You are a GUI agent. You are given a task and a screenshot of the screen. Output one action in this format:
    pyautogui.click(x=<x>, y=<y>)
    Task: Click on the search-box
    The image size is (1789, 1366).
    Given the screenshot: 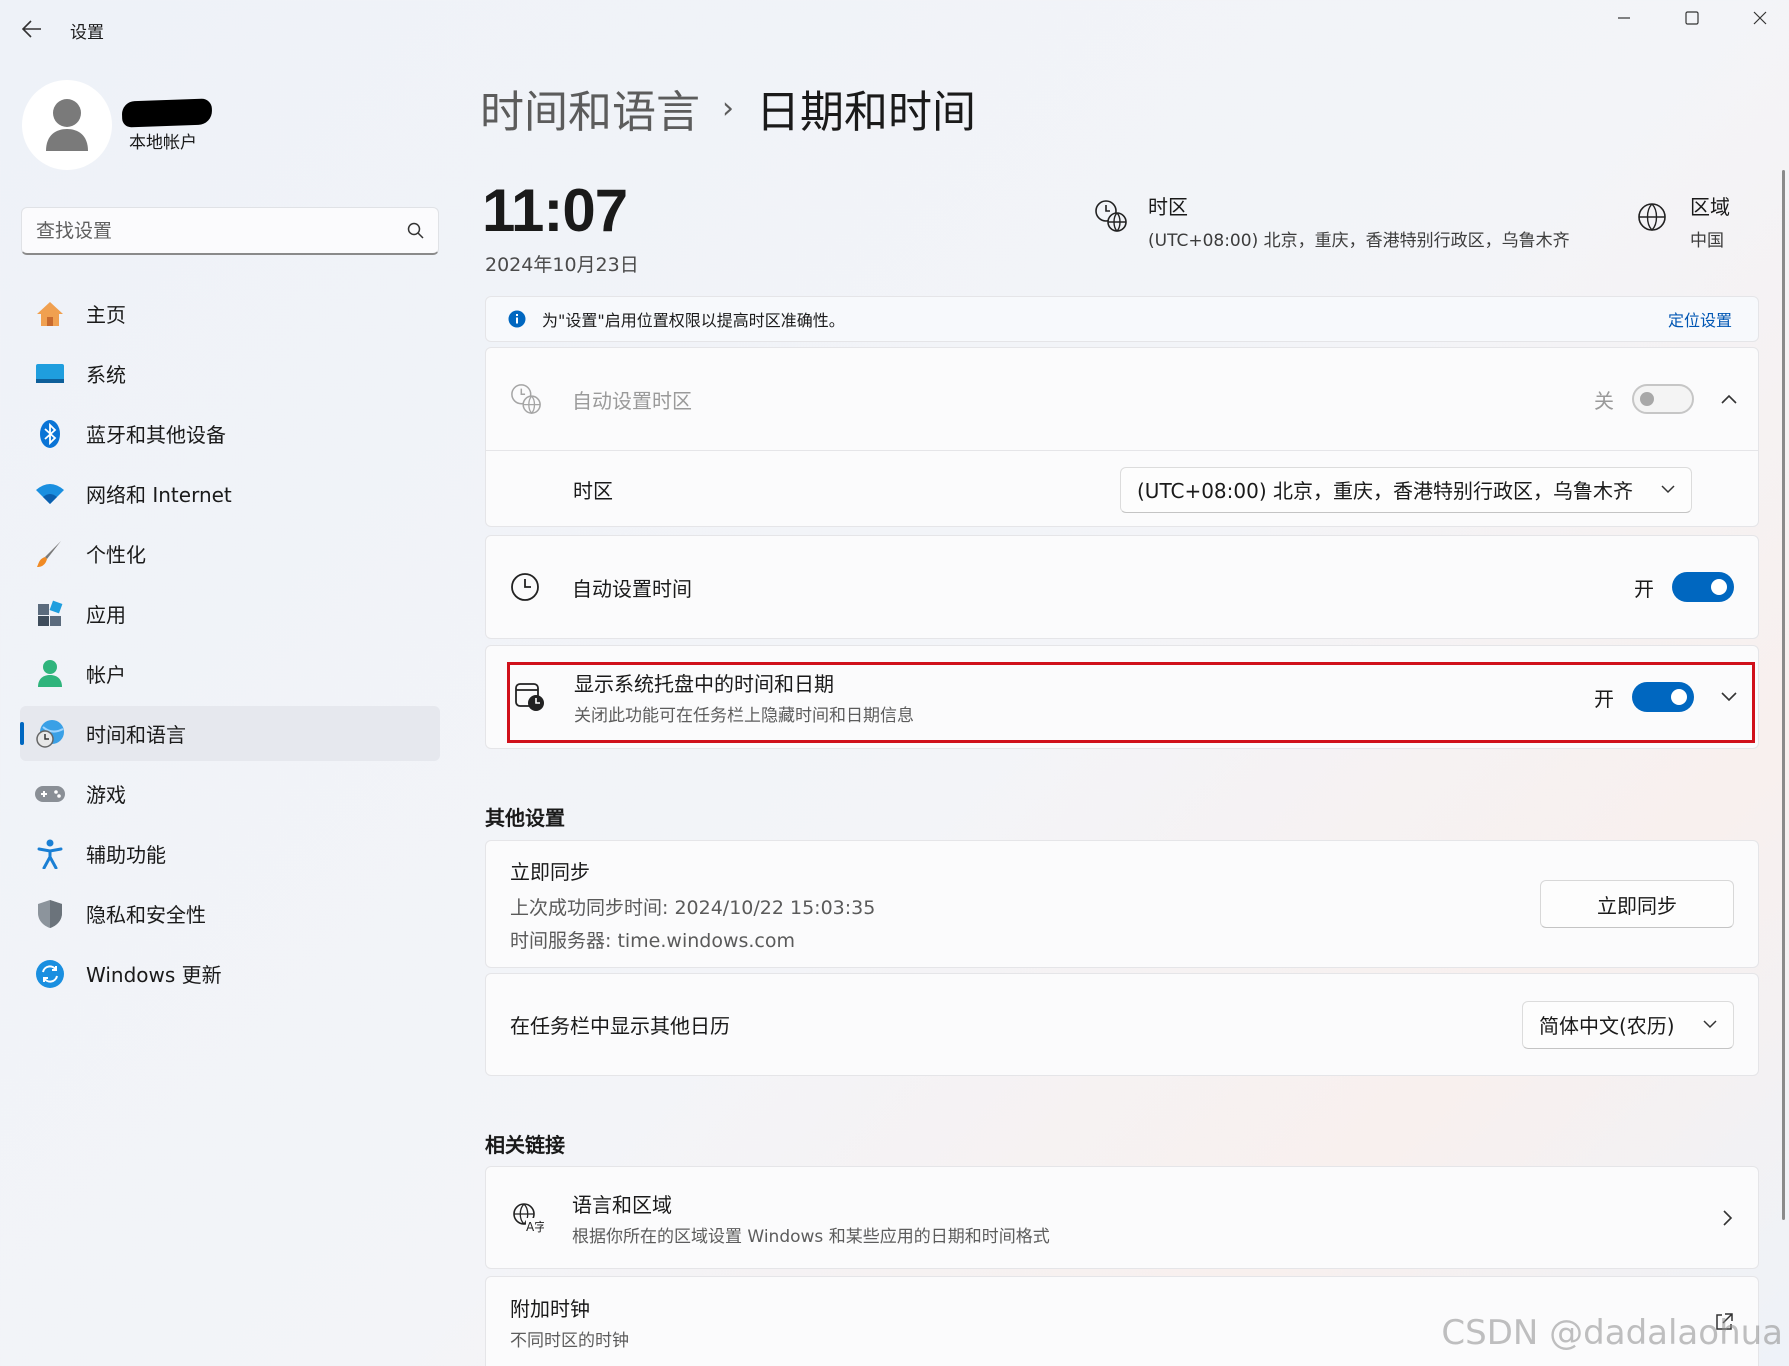 What is the action you would take?
    pyautogui.click(x=230, y=231)
    